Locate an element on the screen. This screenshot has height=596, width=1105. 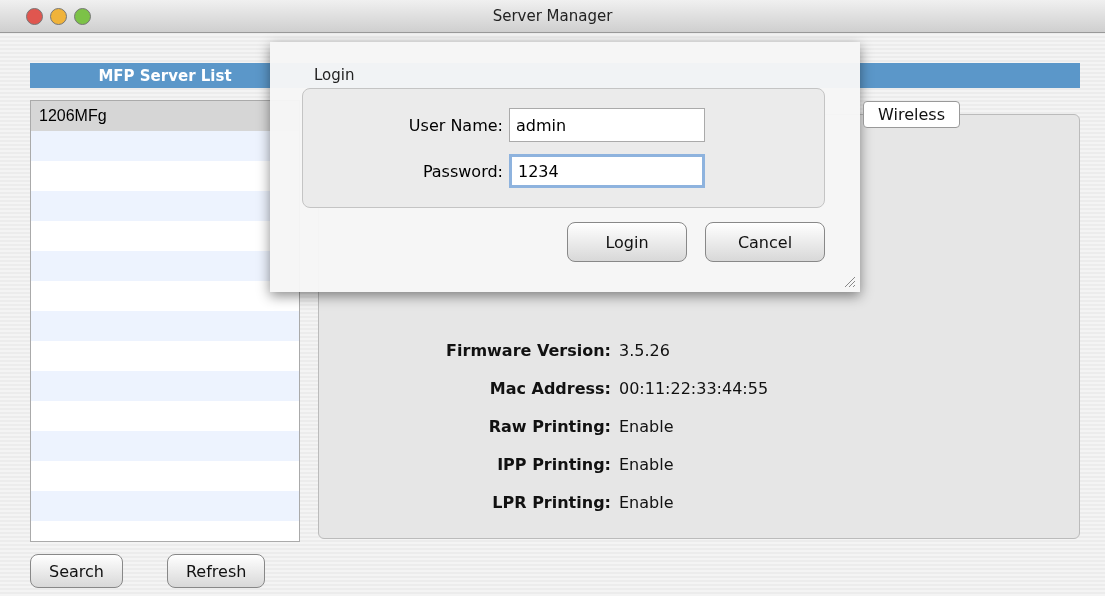
detail-label: IPP Printing: is located at coordinates (553, 465).